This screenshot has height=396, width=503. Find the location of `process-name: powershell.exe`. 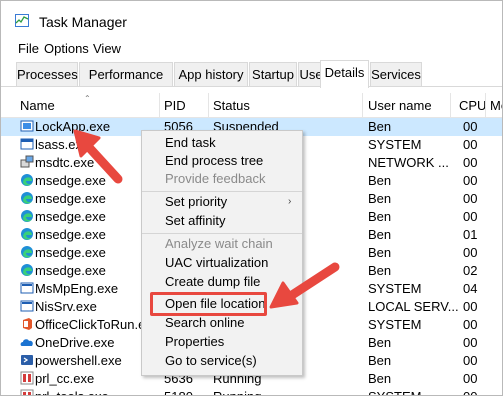

process-name: powershell.exe is located at coordinates (78, 360).